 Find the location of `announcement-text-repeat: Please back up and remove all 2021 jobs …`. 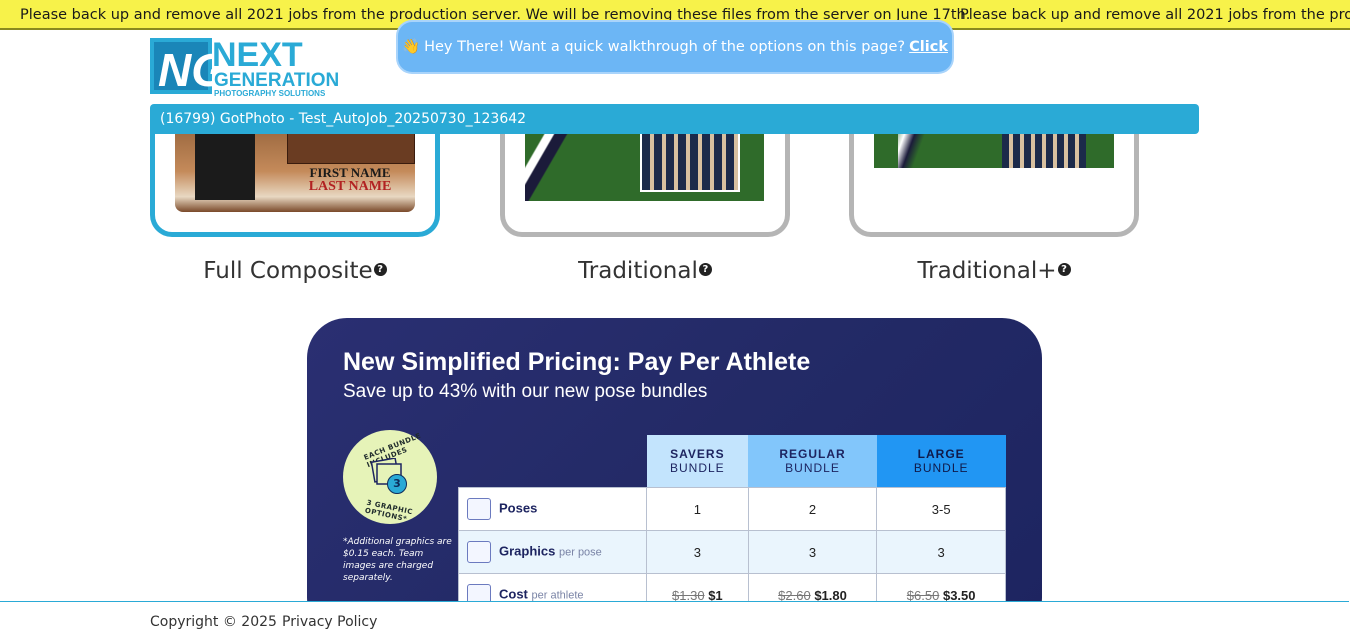

announcement-text-repeat: Please back up and remove all 2021 jobs … is located at coordinates (1155, 15).